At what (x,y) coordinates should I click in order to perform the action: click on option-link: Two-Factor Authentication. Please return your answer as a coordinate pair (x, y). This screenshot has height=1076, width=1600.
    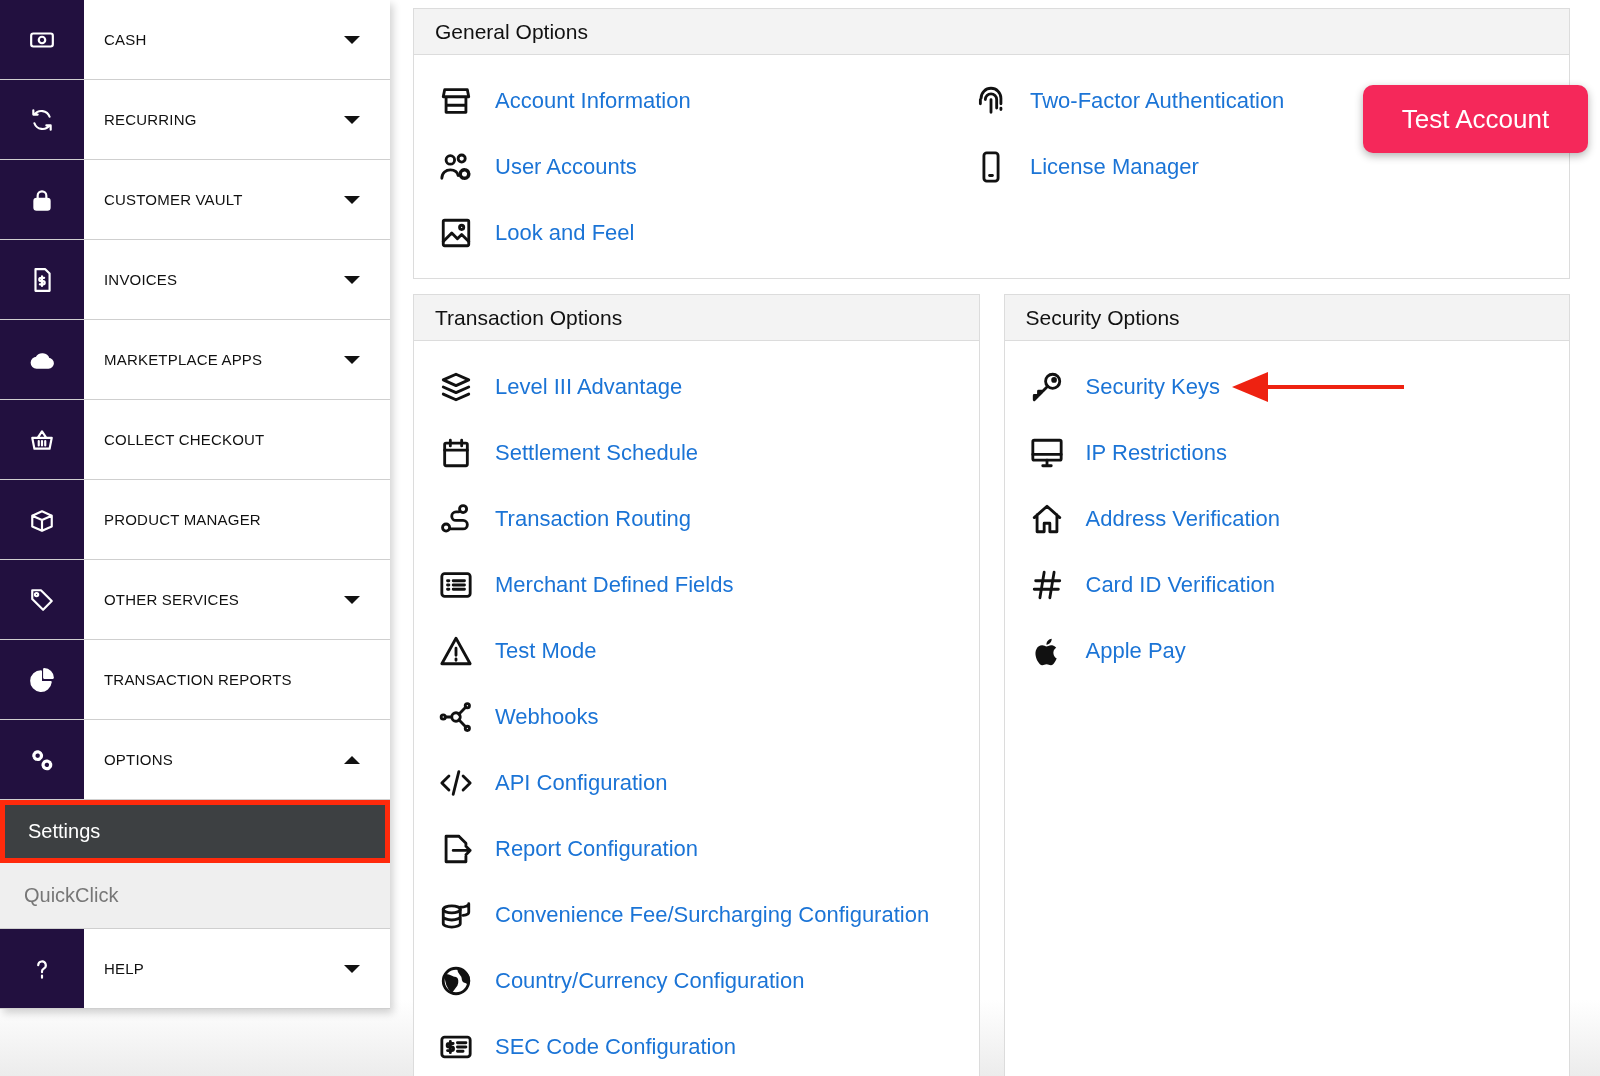
    Looking at the image, I should click on (1157, 101).